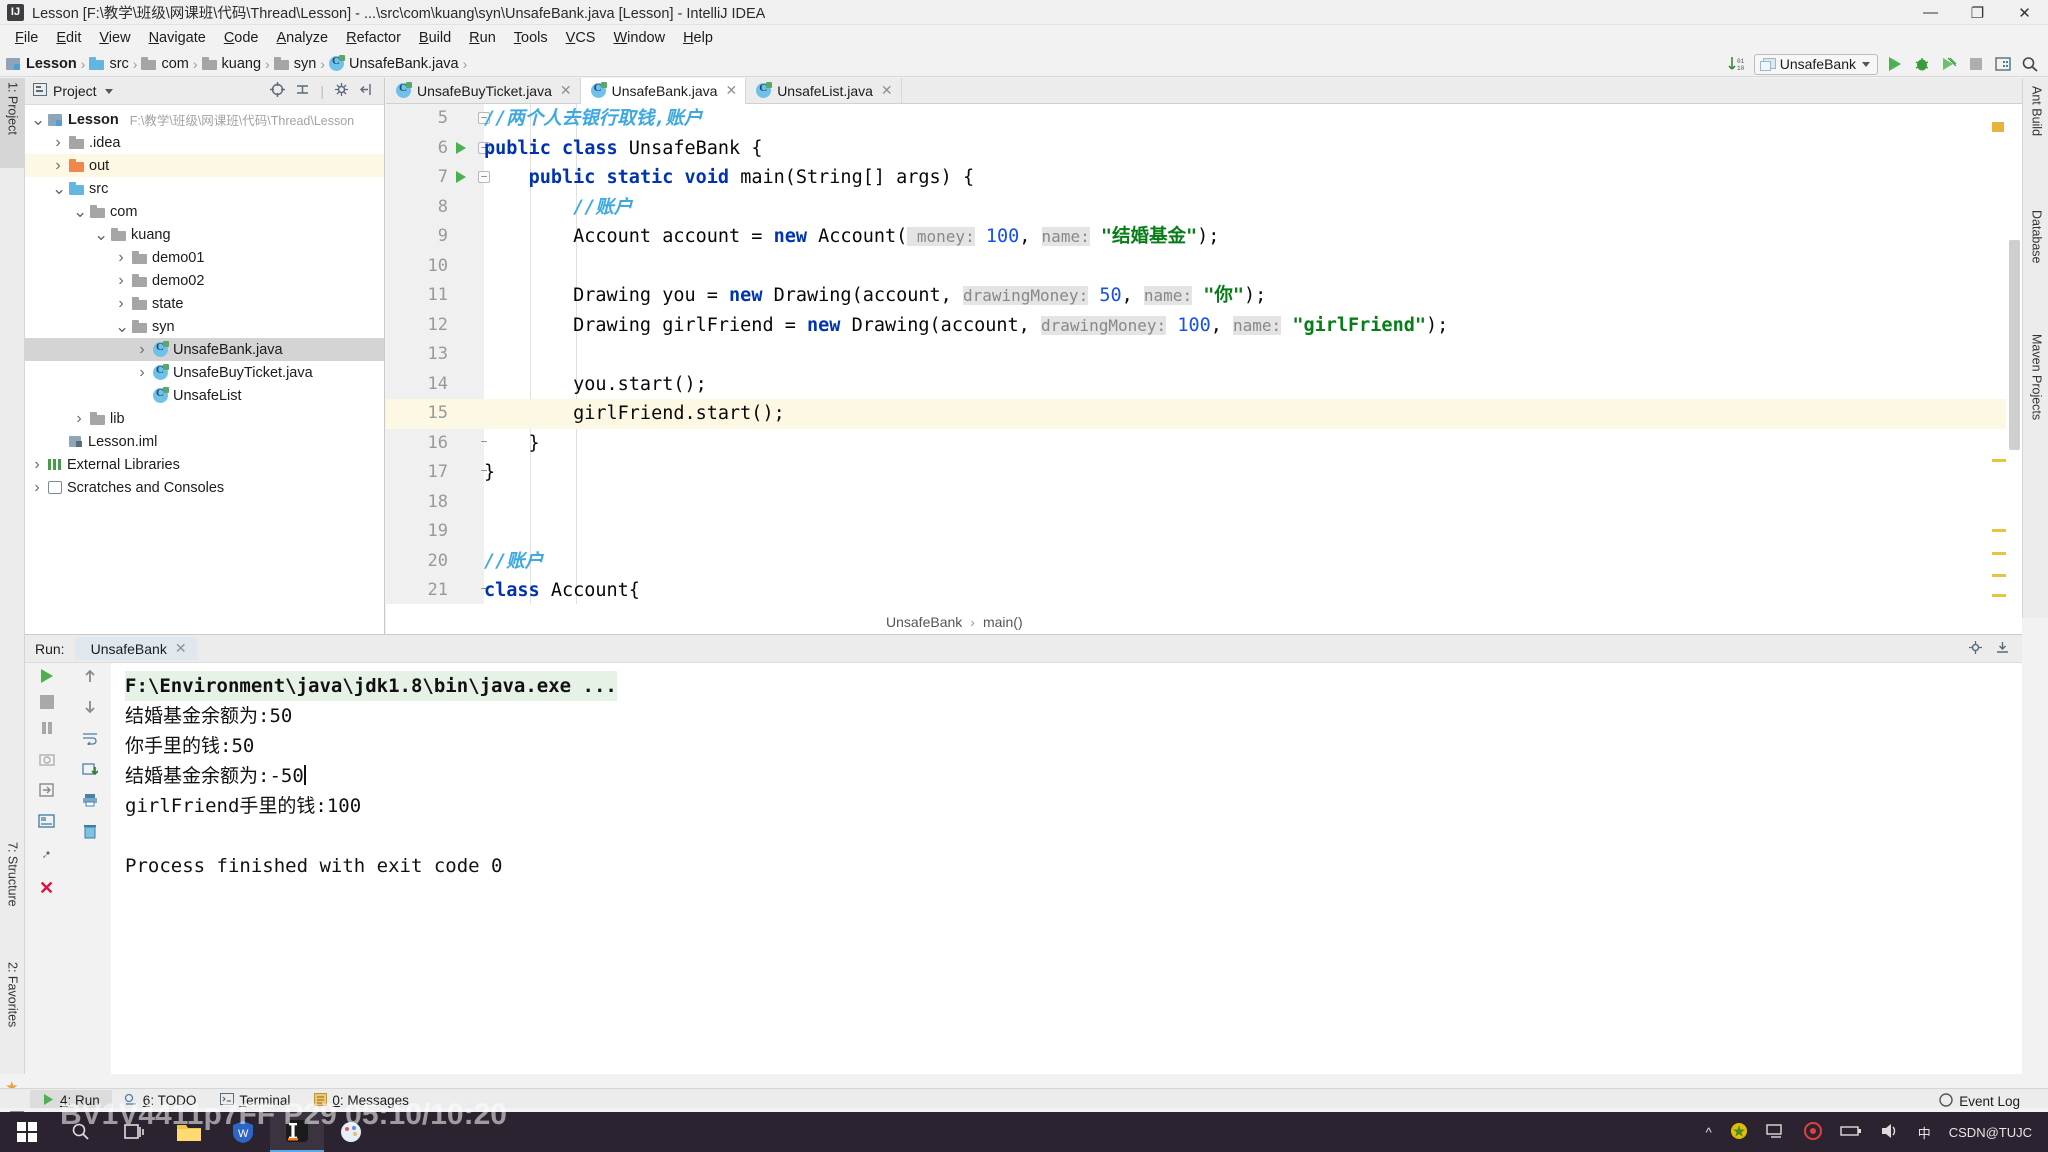 The width and height of the screenshot is (2048, 1152). I want to click on hide-panel-icon, so click(366, 91).